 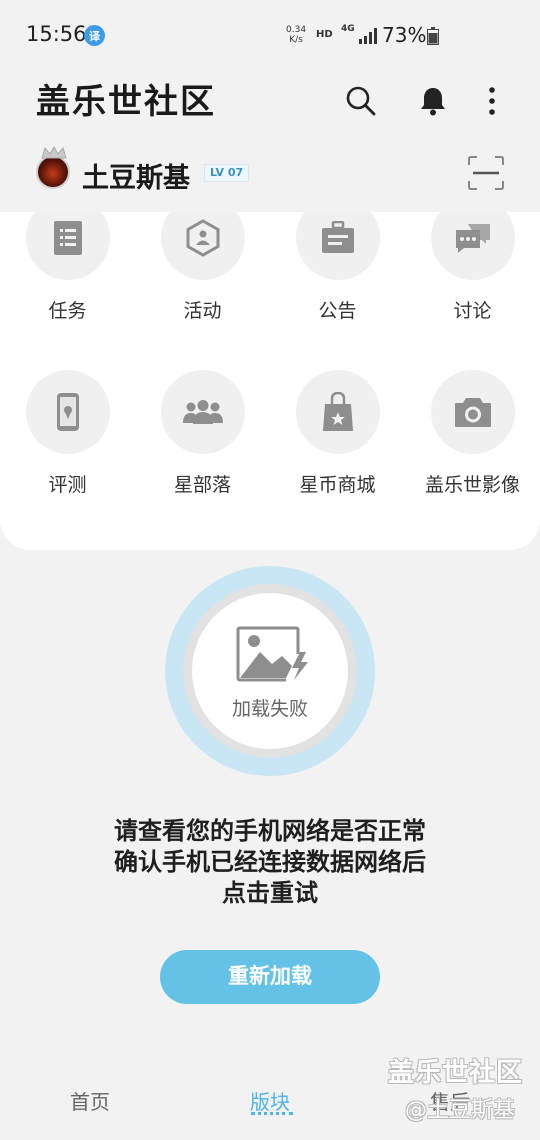 I want to click on activity-hexagon-icon, so click(x=202, y=238).